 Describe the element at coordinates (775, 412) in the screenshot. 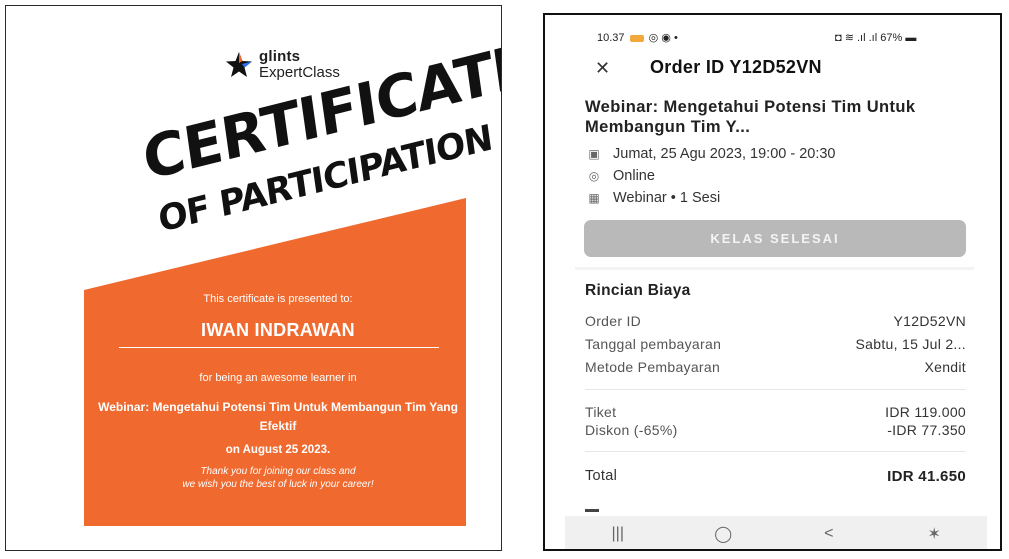

I see `ticket-row: Tiket IDR 119.000` at that location.